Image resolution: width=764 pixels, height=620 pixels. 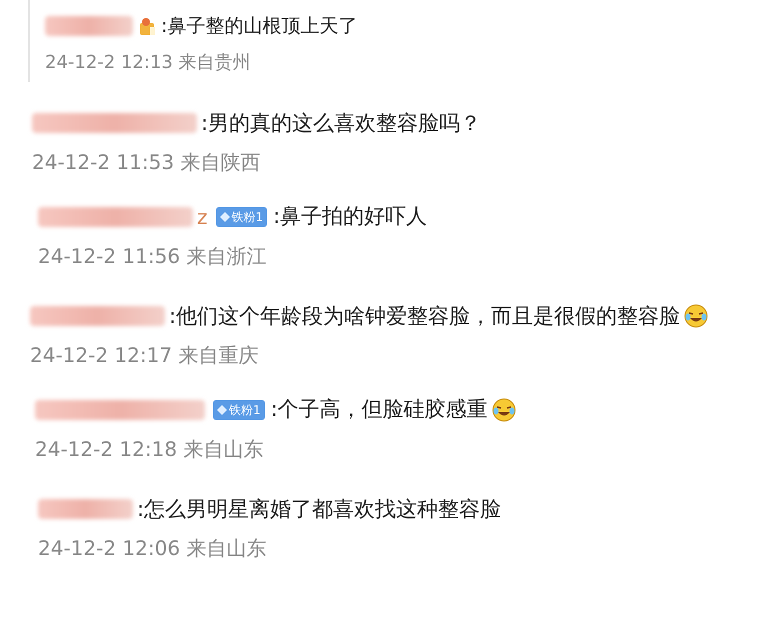 I want to click on comment-timestamp: 24-12-2 11:53 来自陕西, so click(x=147, y=162).